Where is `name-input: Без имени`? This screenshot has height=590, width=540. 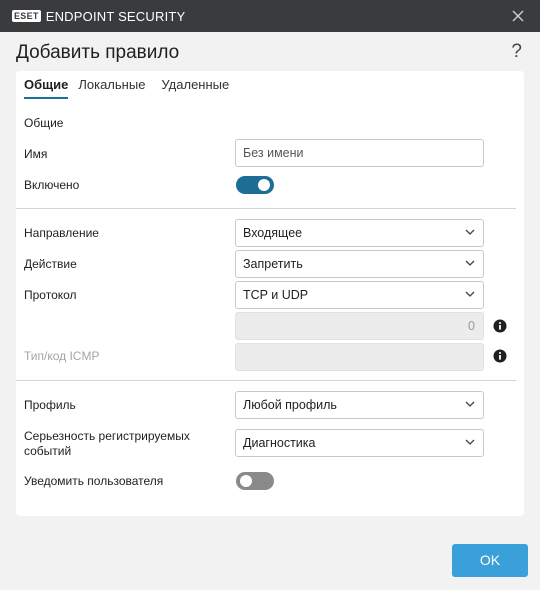
name-input: Без имени is located at coordinates (359, 153).